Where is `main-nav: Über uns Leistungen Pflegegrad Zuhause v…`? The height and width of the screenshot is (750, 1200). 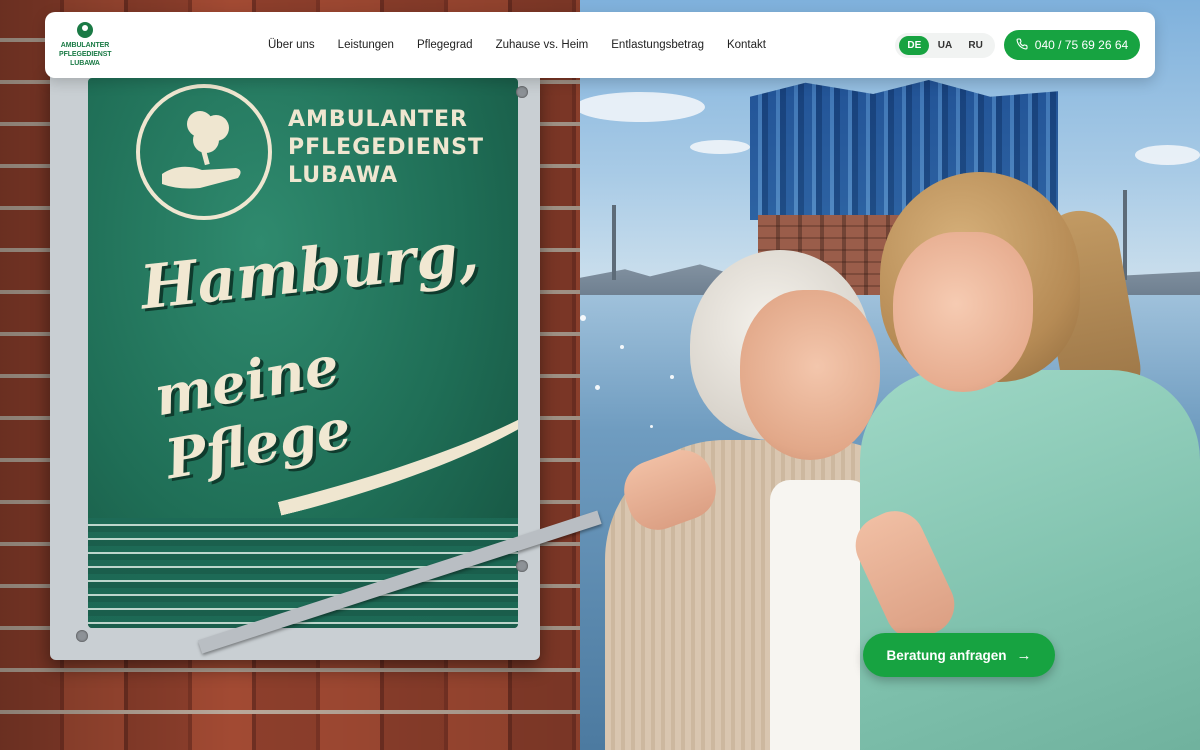
main-nav: Über uns Leistungen Pflegegrad Zuhause v… is located at coordinates (517, 45).